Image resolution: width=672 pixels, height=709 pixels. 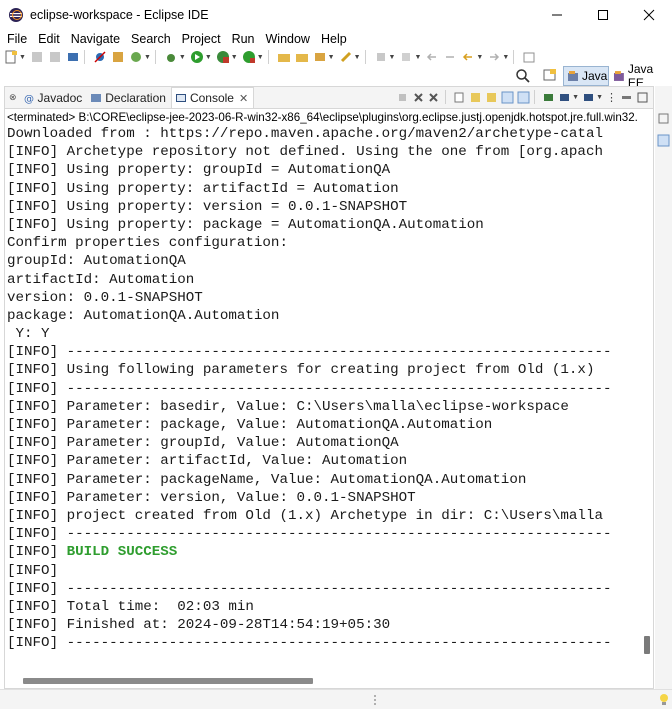 What do you see at coordinates (523, 97) in the screenshot?
I see `show-stderr-icon` at bounding box center [523, 97].